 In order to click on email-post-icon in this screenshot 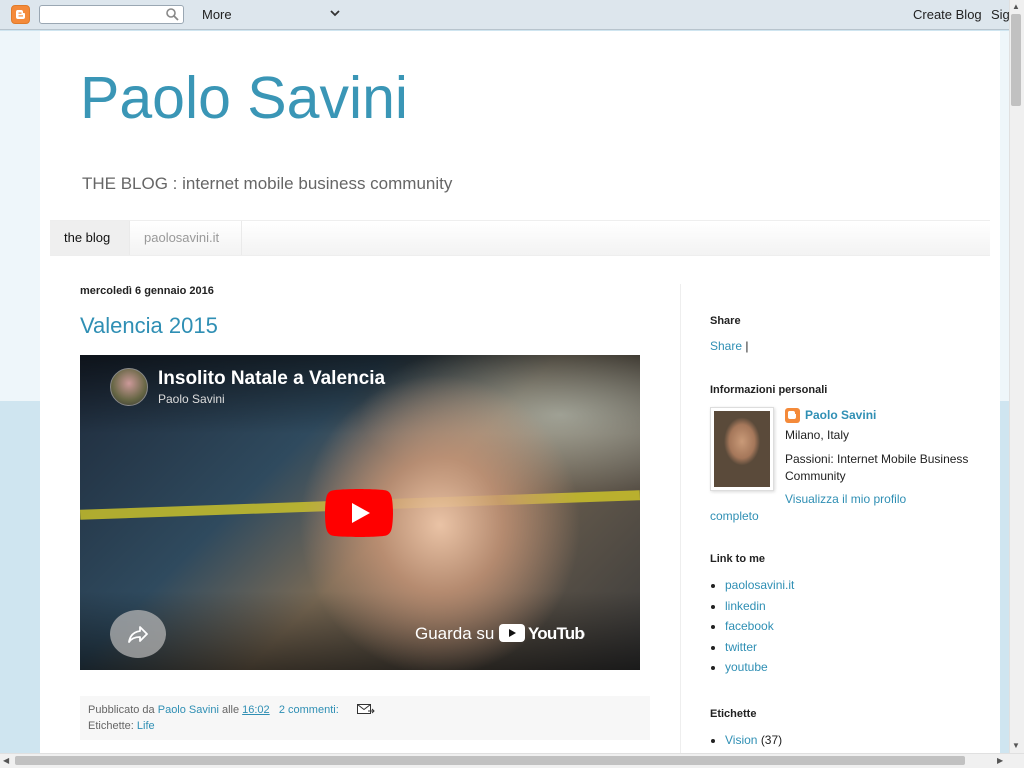, I will do `click(366, 709)`.